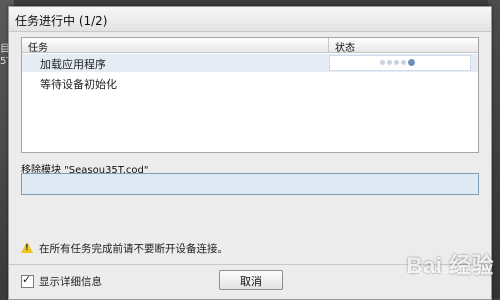 This screenshot has width=500, height=300. I want to click on cancel-button: 取消, so click(251, 280).